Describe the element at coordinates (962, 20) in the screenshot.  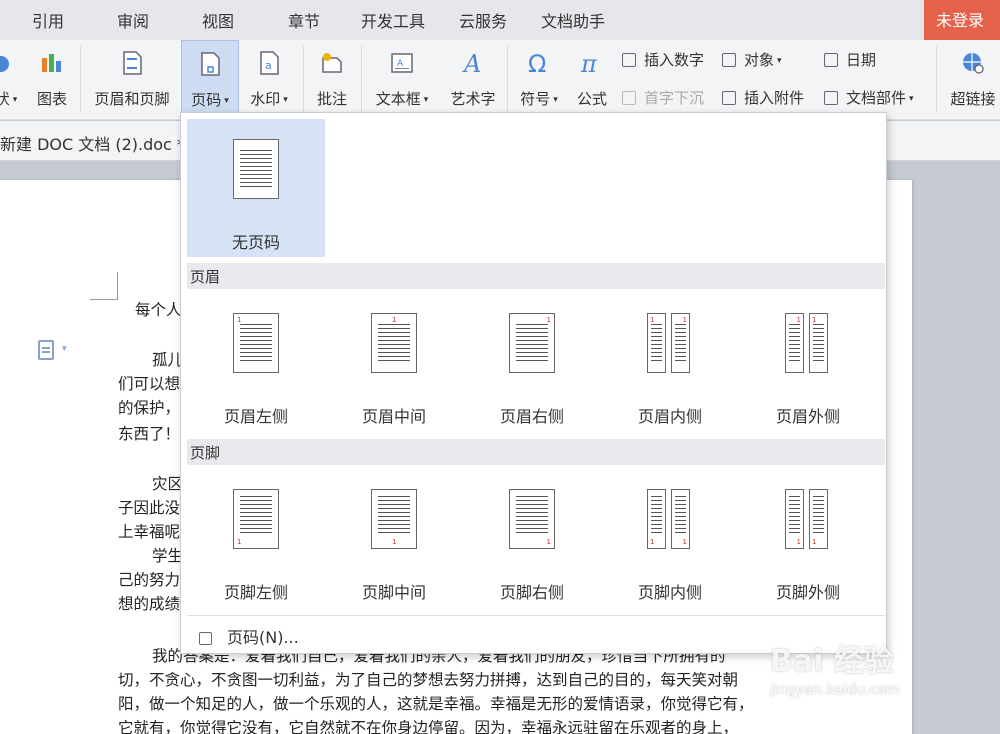
I see `login-button: 未登录` at that location.